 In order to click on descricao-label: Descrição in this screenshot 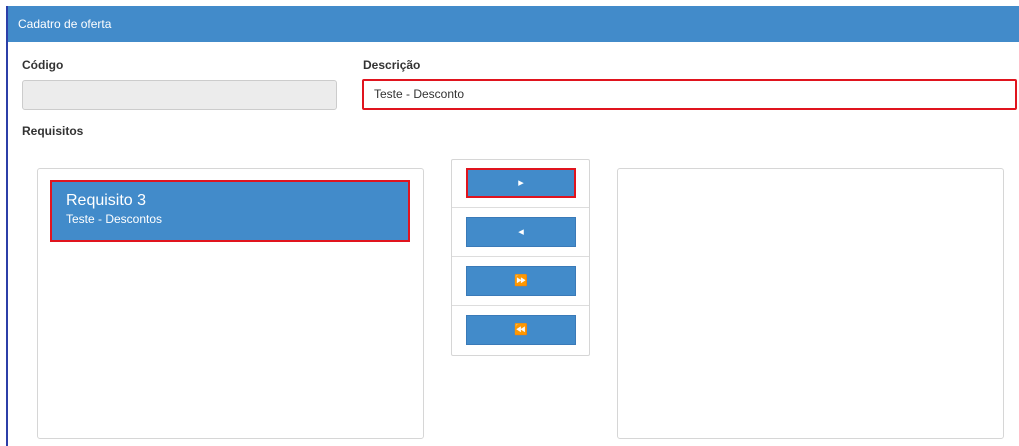, I will do `click(392, 65)`.